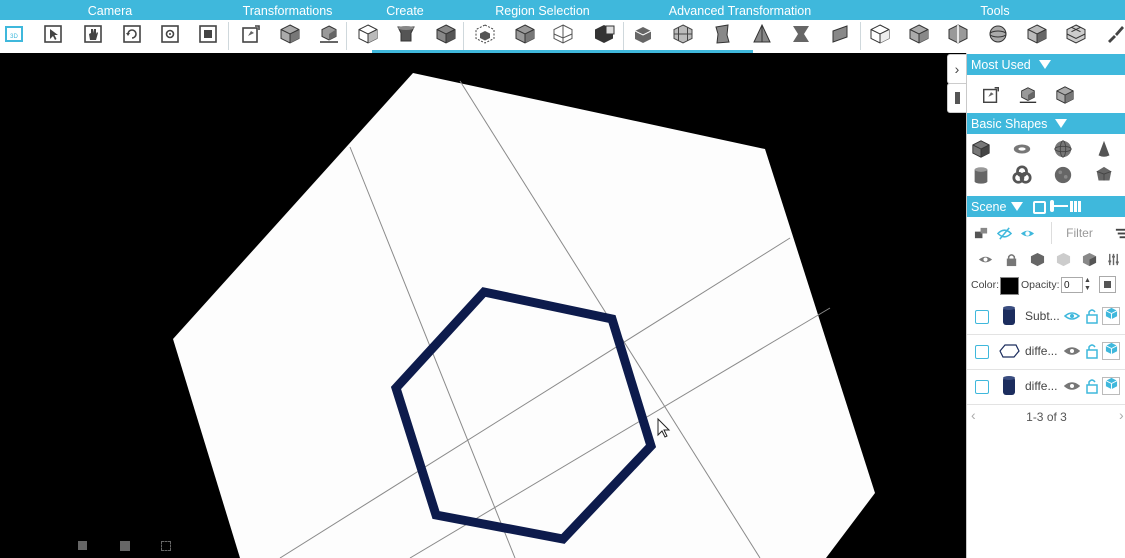 This screenshot has width=1125, height=558. What do you see at coordinates (1113, 36) in the screenshot?
I see `brush-tool-button` at bounding box center [1113, 36].